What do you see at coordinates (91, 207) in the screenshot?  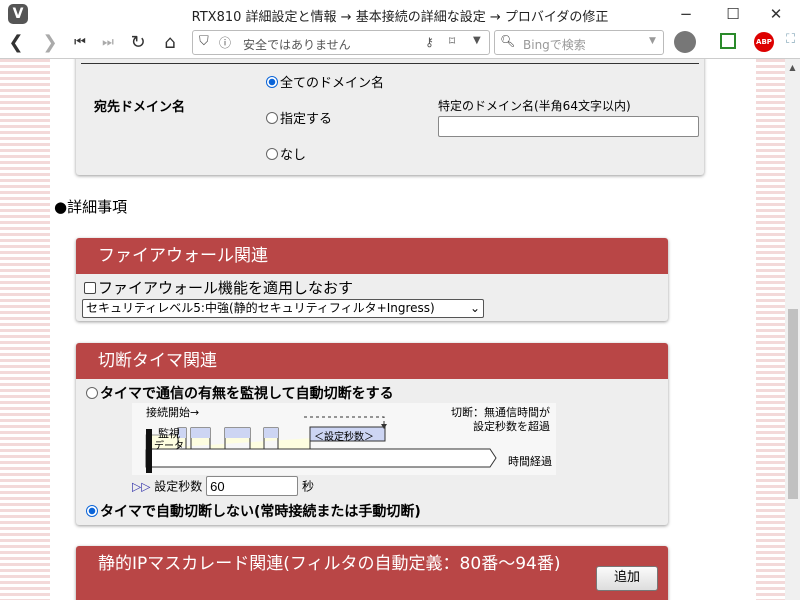 I see `details-heading: ●詳細事項` at bounding box center [91, 207].